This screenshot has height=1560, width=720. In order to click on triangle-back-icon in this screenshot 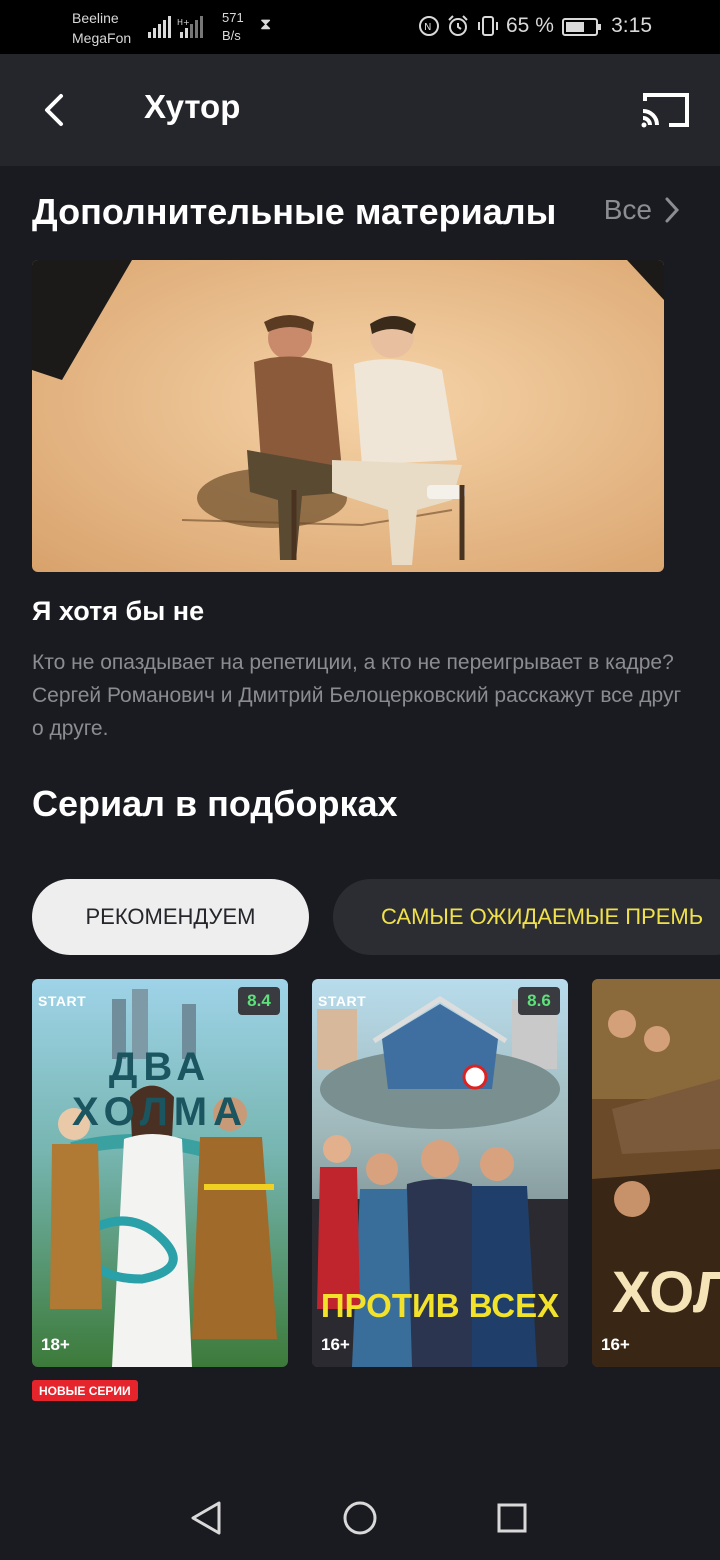, I will do `click(206, 1518)`.